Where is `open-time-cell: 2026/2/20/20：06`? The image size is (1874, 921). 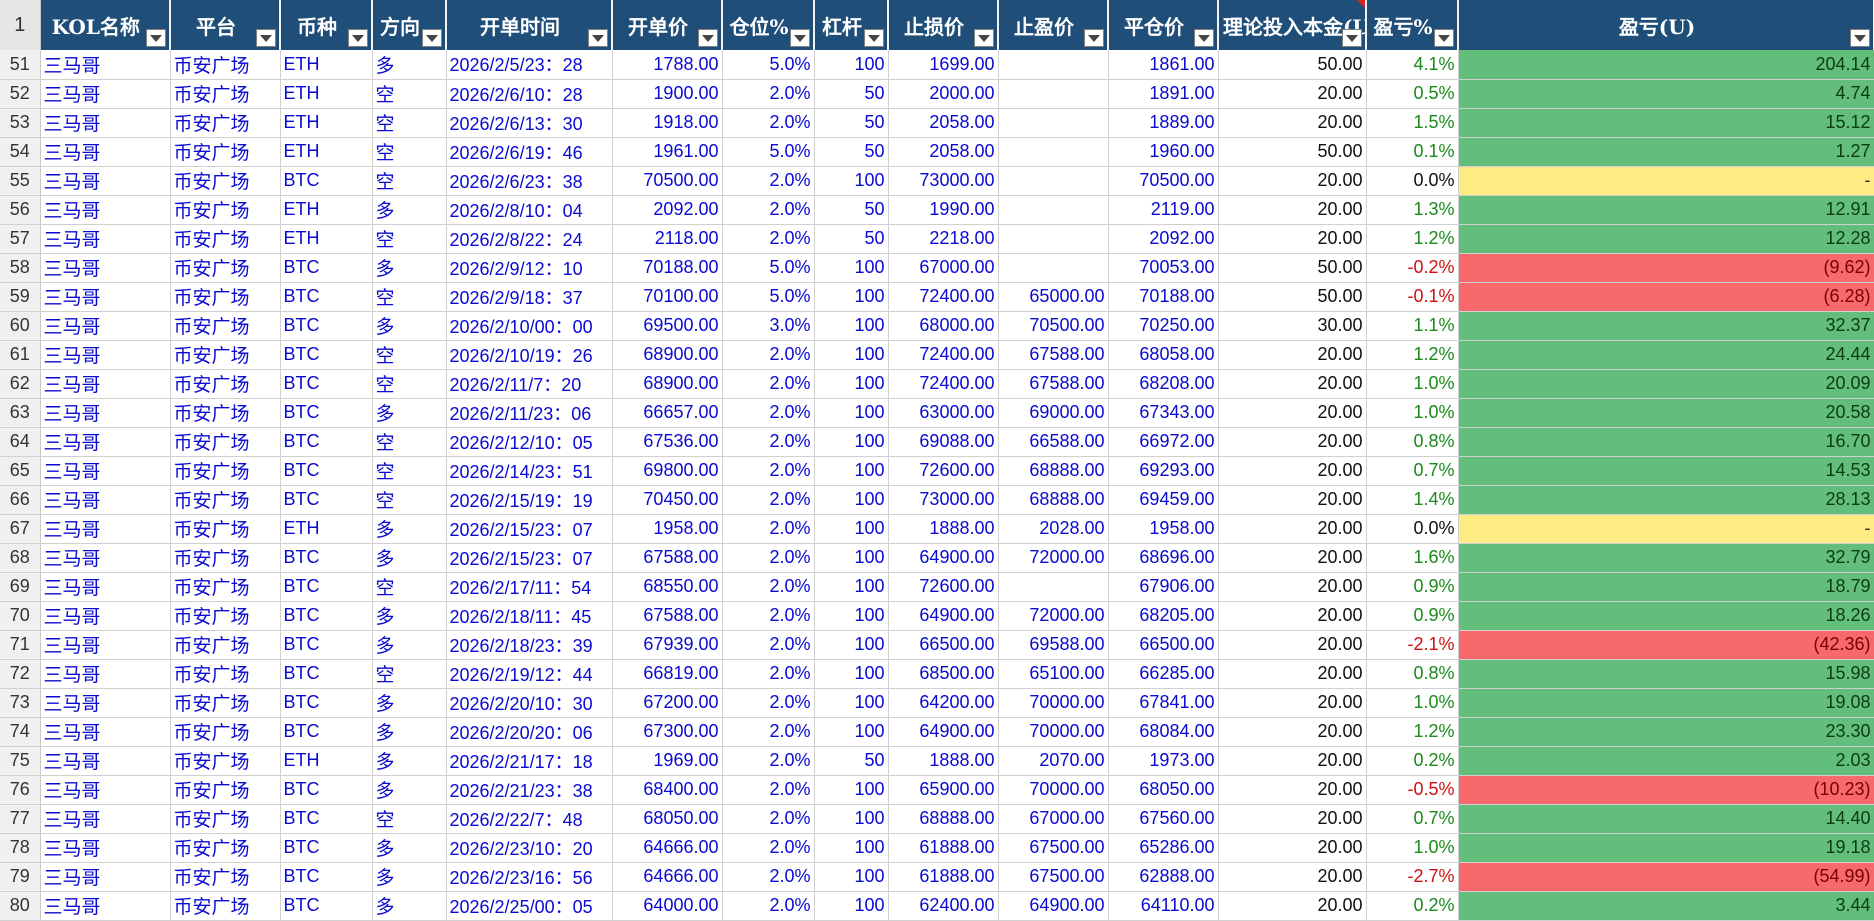
open-time-cell: 2026/2/20/20：06 is located at coordinates (529, 732).